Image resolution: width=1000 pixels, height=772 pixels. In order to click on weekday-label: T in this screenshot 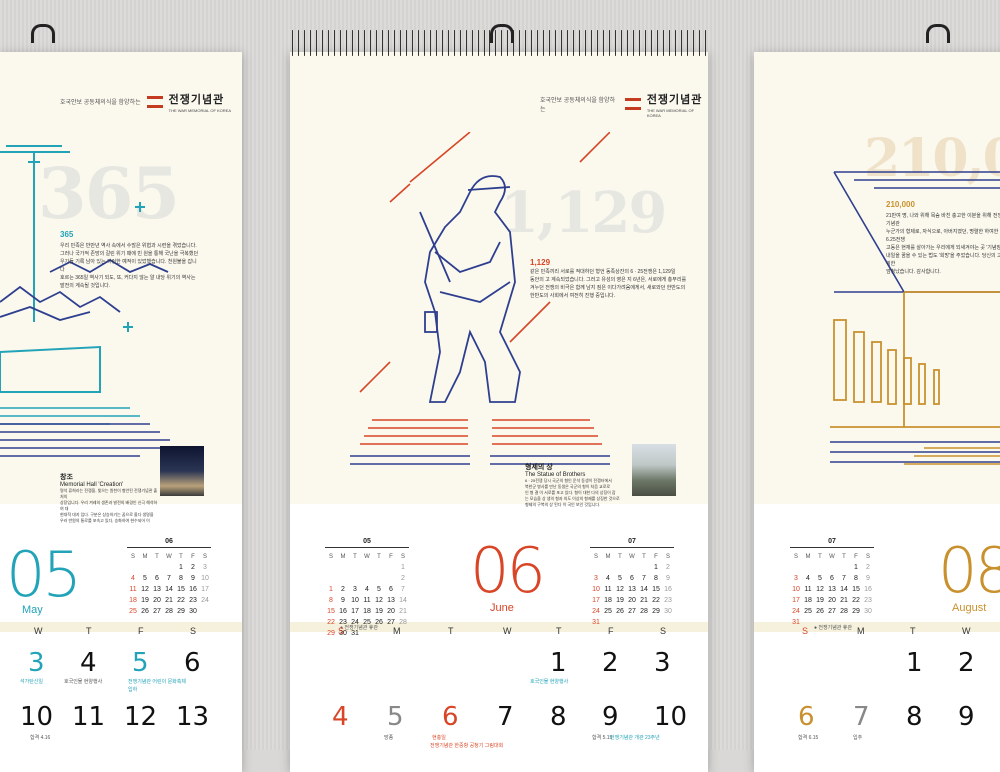, I will do `click(913, 631)`.